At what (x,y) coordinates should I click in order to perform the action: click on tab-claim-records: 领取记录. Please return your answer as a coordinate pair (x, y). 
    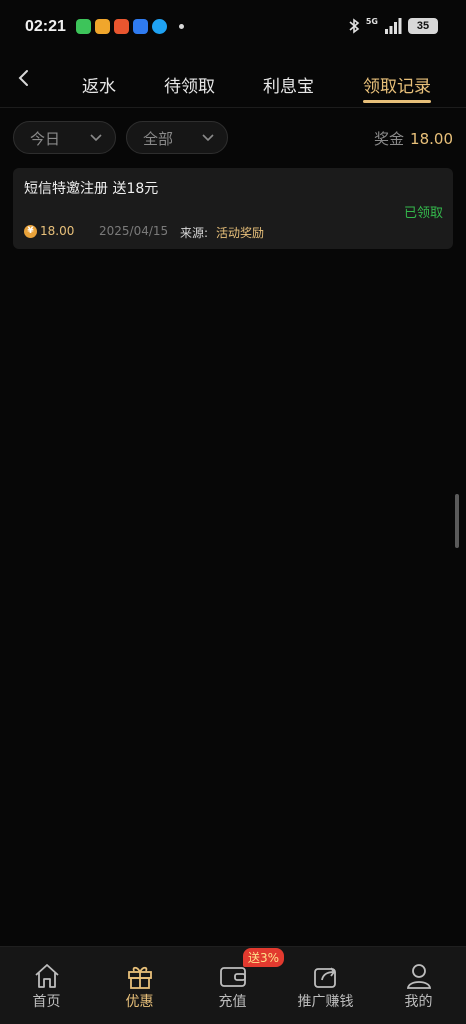
    Looking at the image, I should click on (397, 84).